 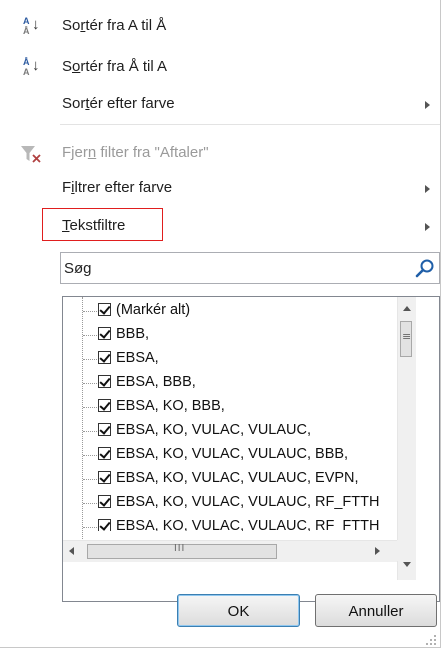 I want to click on checkbox-select-all, so click(x=104, y=309).